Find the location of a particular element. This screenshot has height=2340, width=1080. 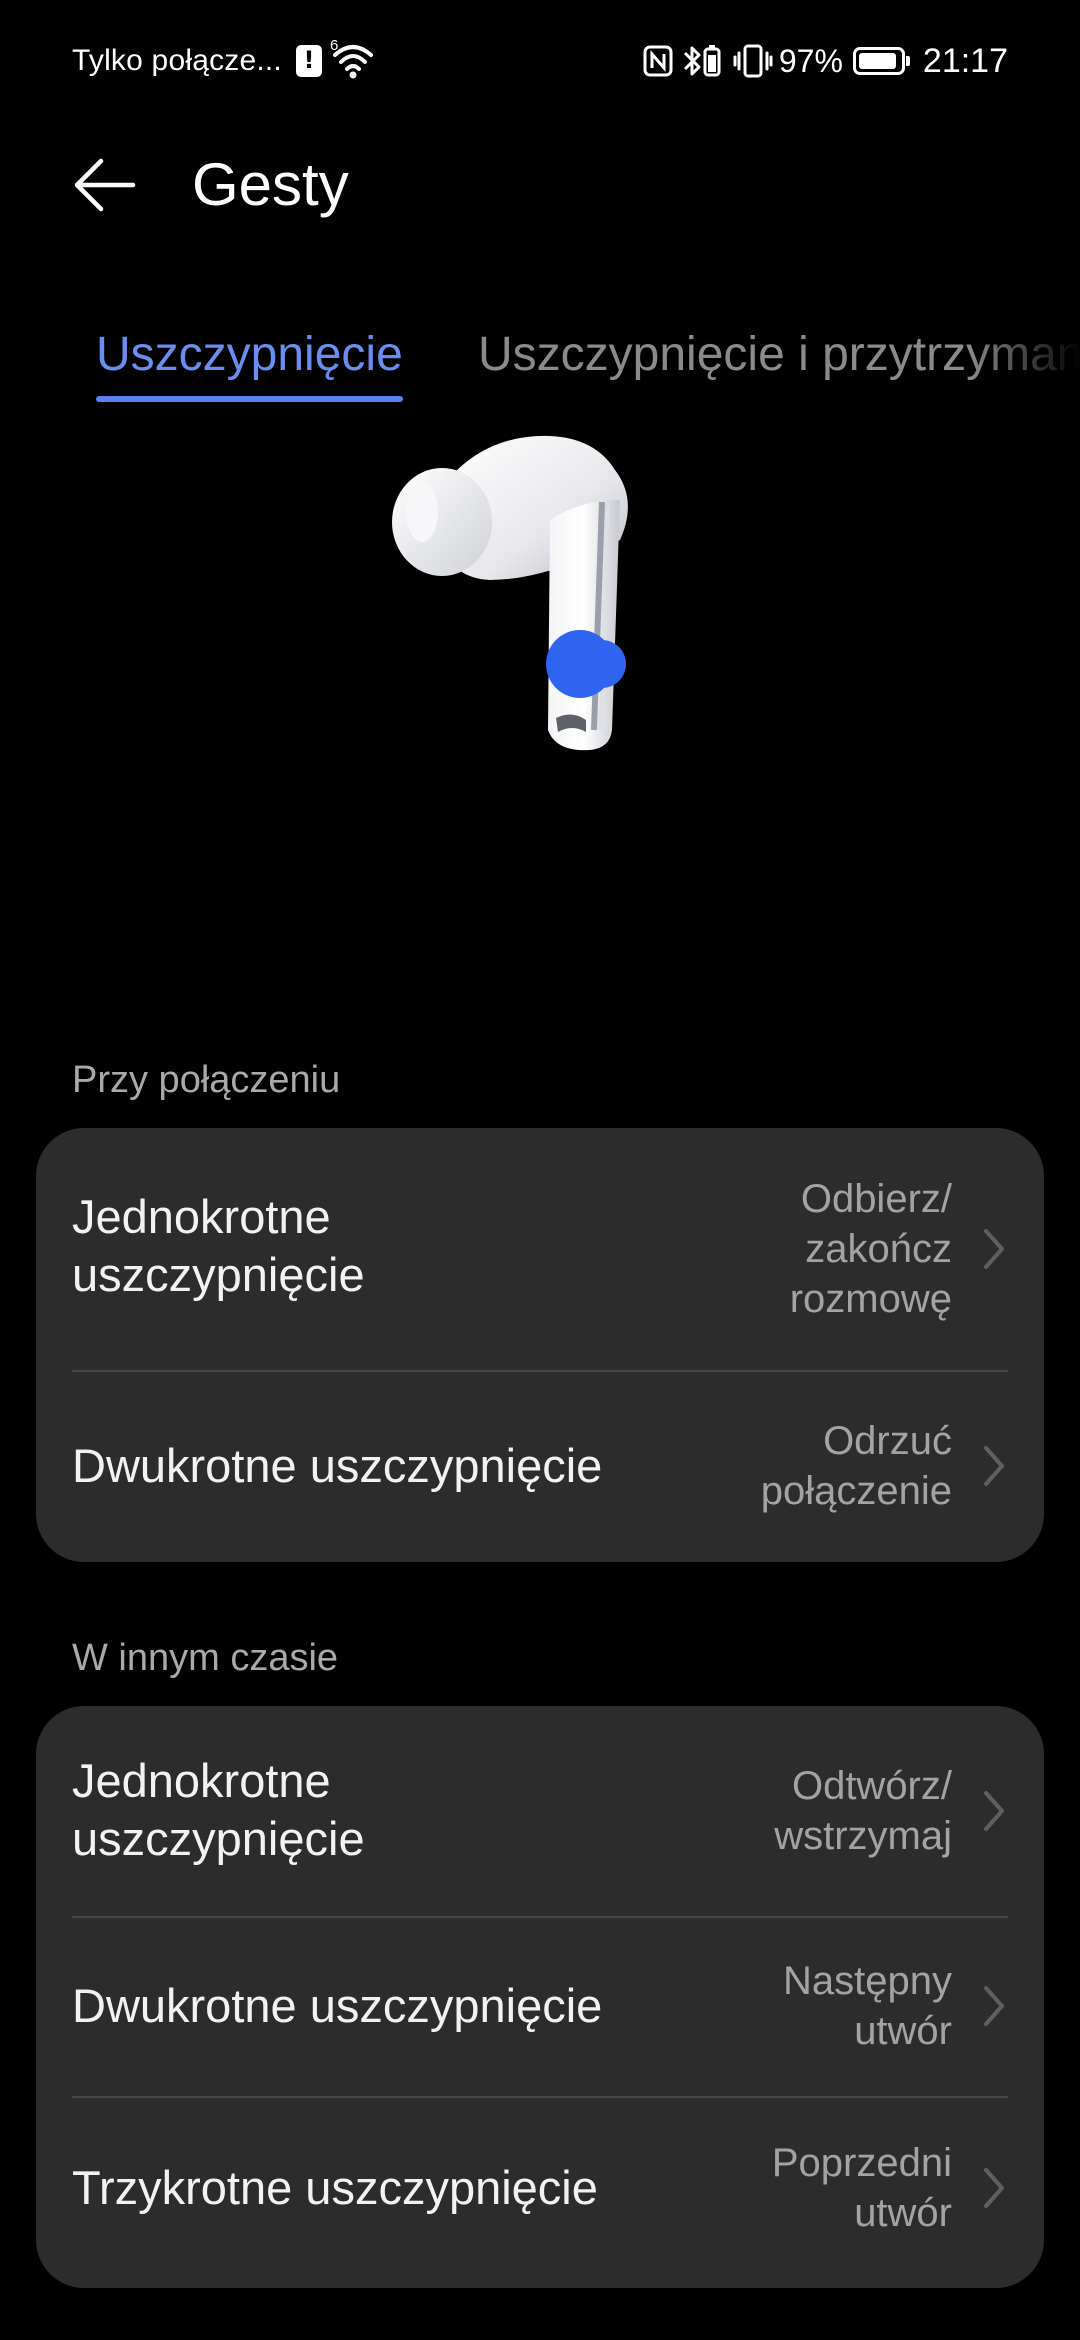

nfc-icon is located at coordinates (658, 61).